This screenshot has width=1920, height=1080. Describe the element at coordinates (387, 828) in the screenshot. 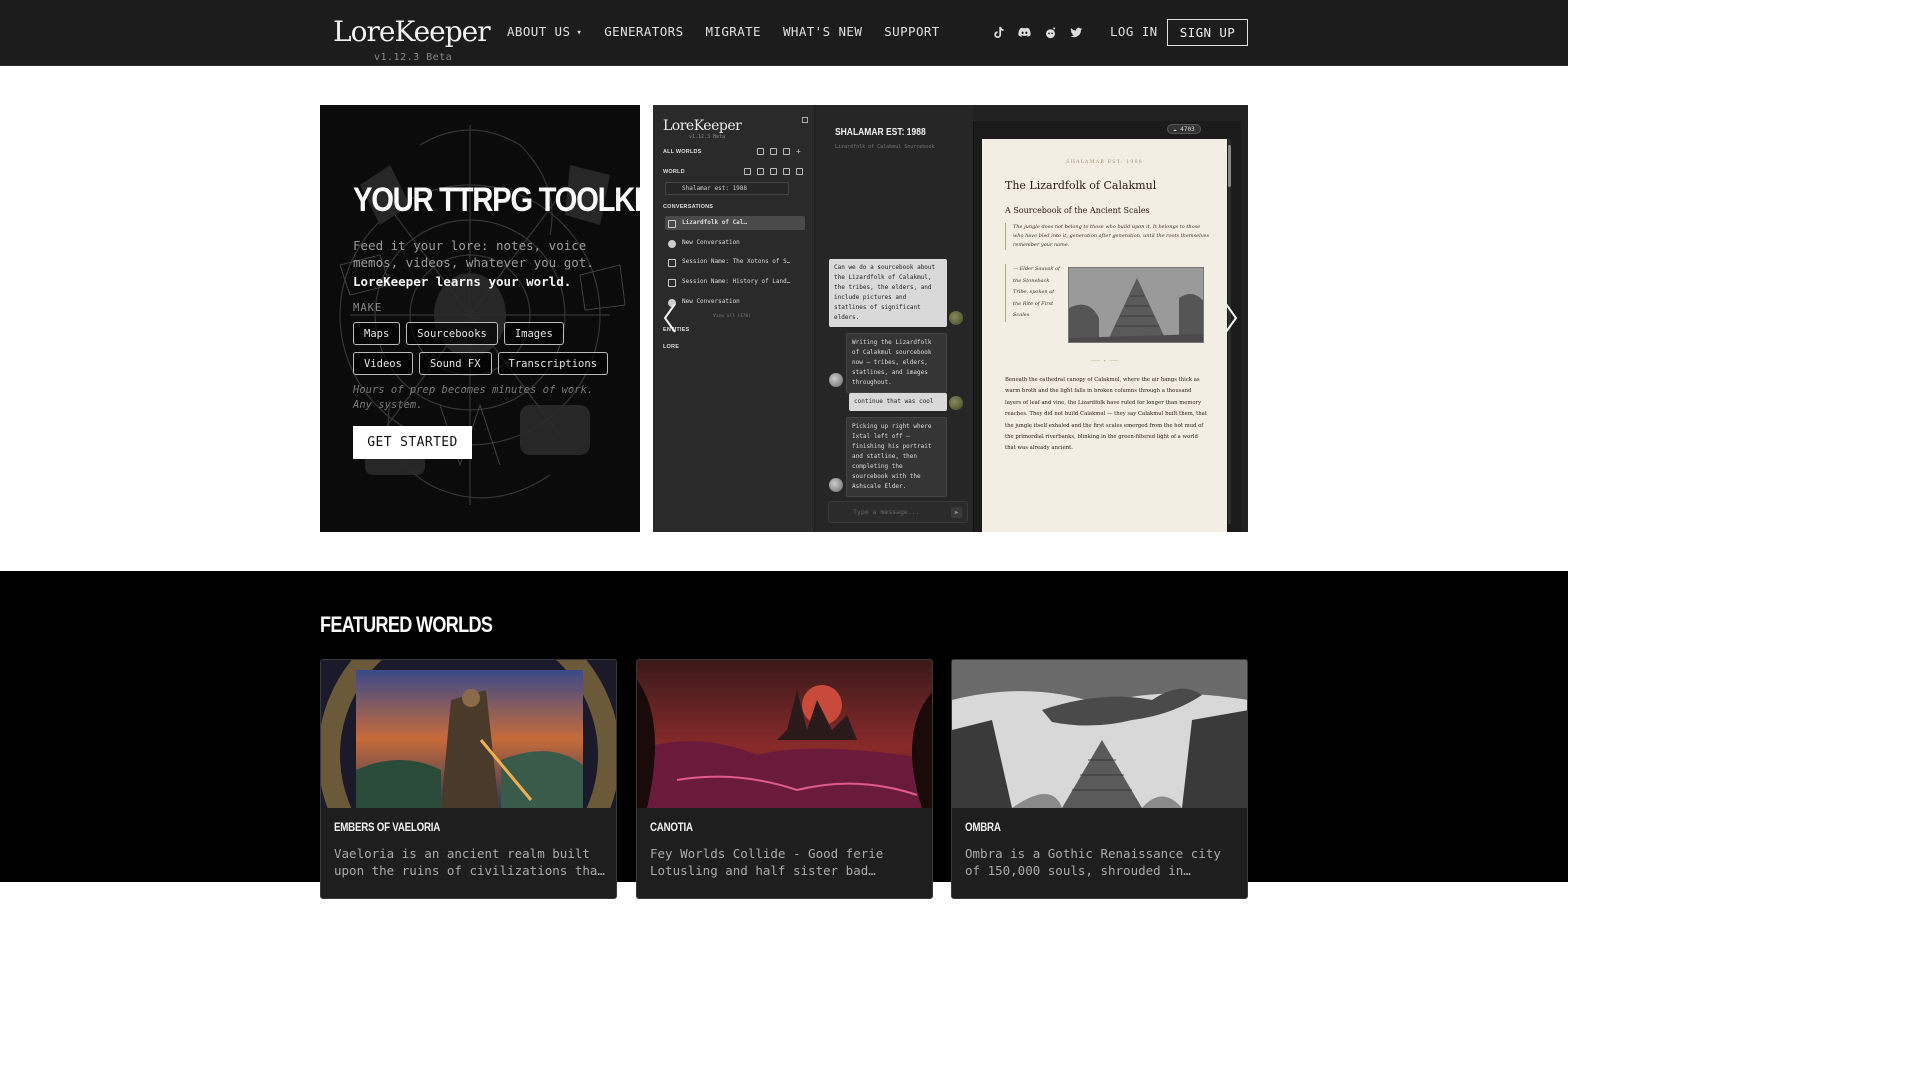

I see `world-card-name: EMBERS OF VAELORIA` at that location.